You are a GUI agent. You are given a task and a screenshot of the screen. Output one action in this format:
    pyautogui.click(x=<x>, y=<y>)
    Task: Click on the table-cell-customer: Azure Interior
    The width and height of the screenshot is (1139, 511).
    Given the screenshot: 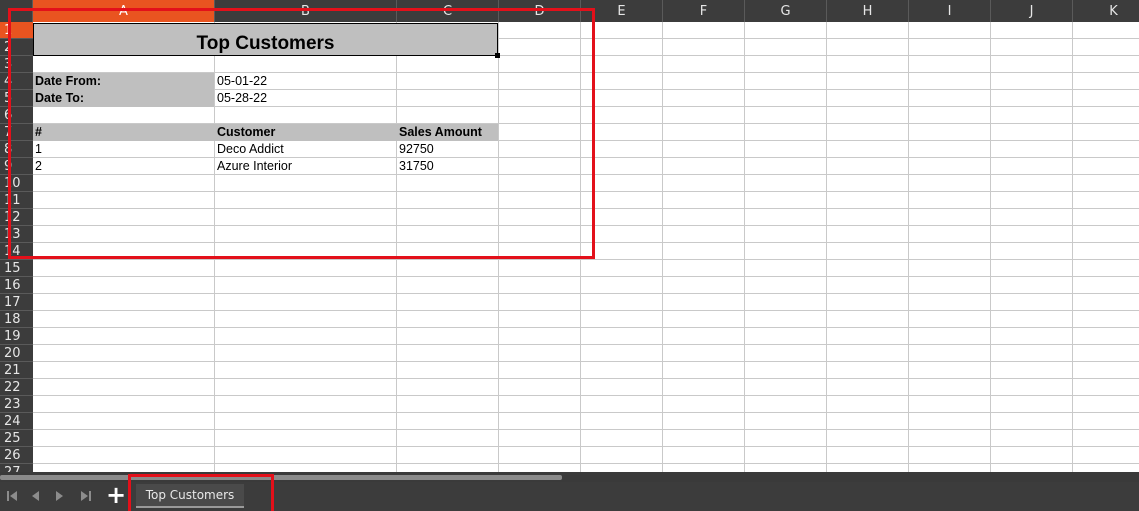 What is the action you would take?
    pyautogui.click(x=305, y=166)
    